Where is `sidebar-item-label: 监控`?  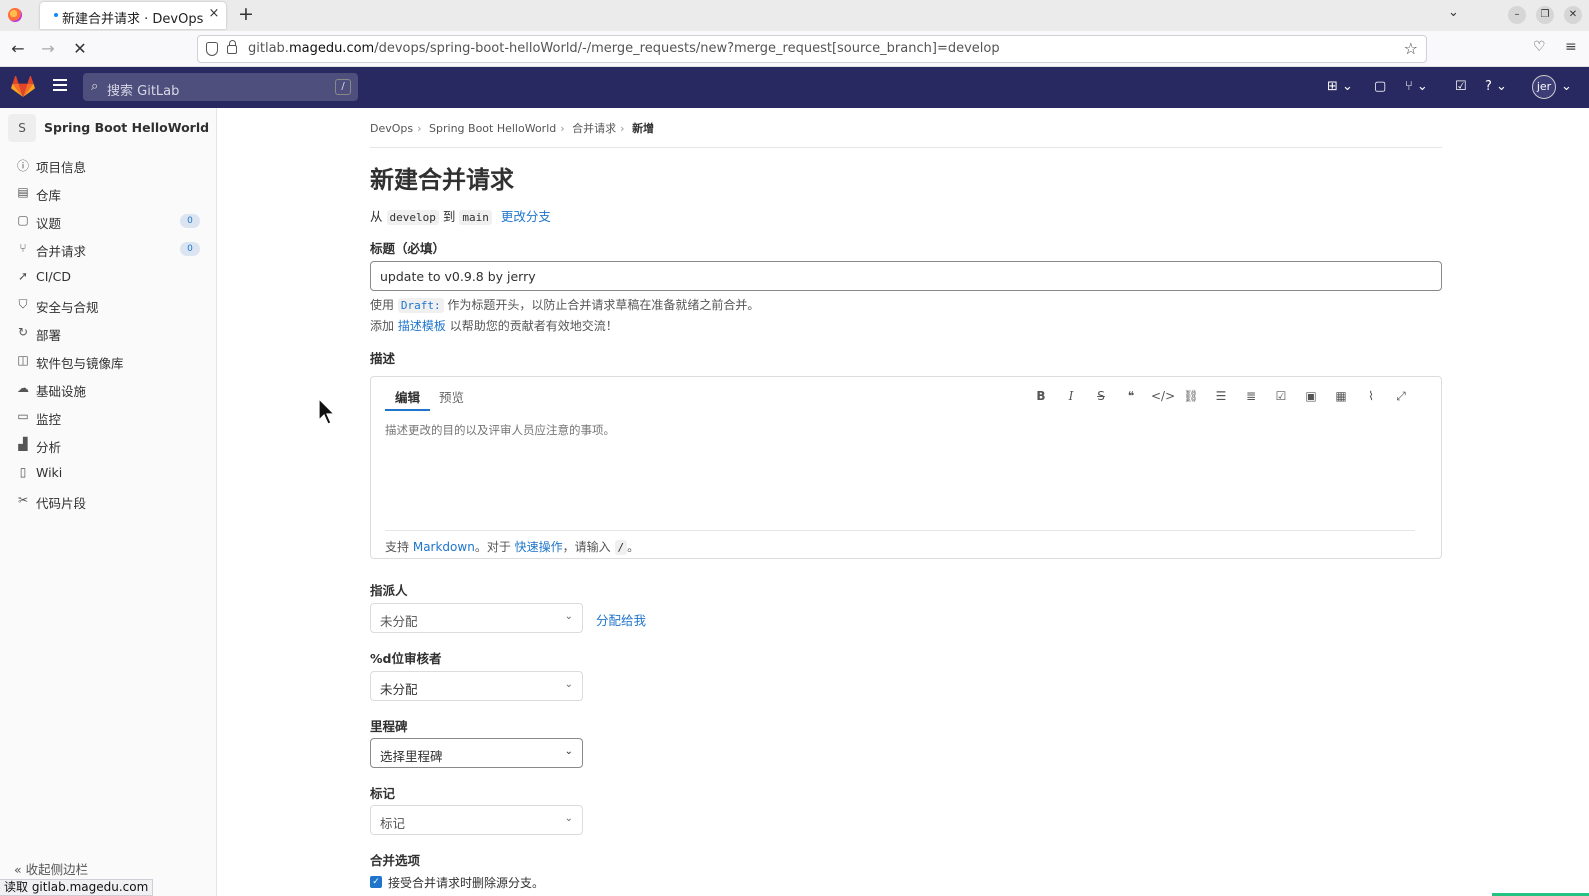 sidebar-item-label: 监控 is located at coordinates (49, 419).